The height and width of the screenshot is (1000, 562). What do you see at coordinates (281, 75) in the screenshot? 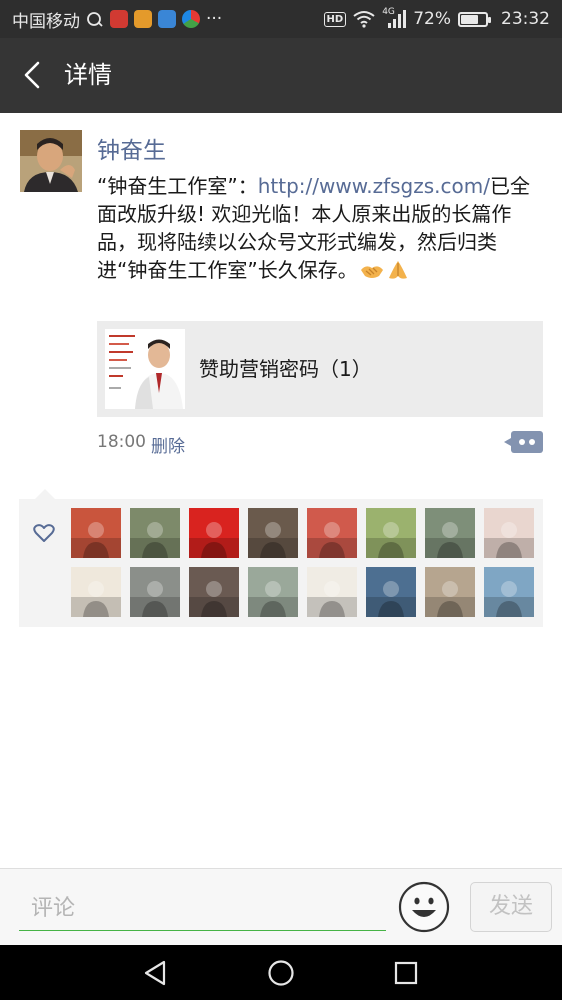
I see `title-bar: 详情` at bounding box center [281, 75].